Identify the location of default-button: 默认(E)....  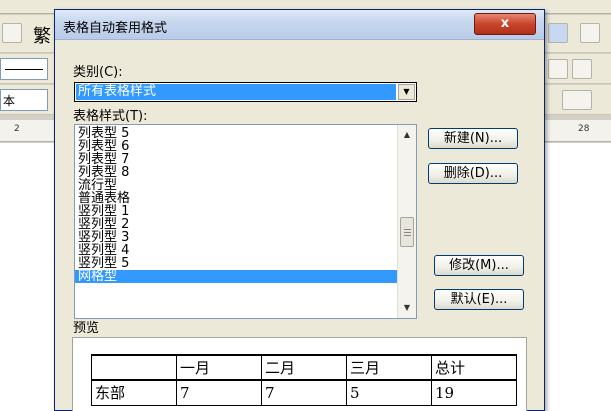
(479, 299).